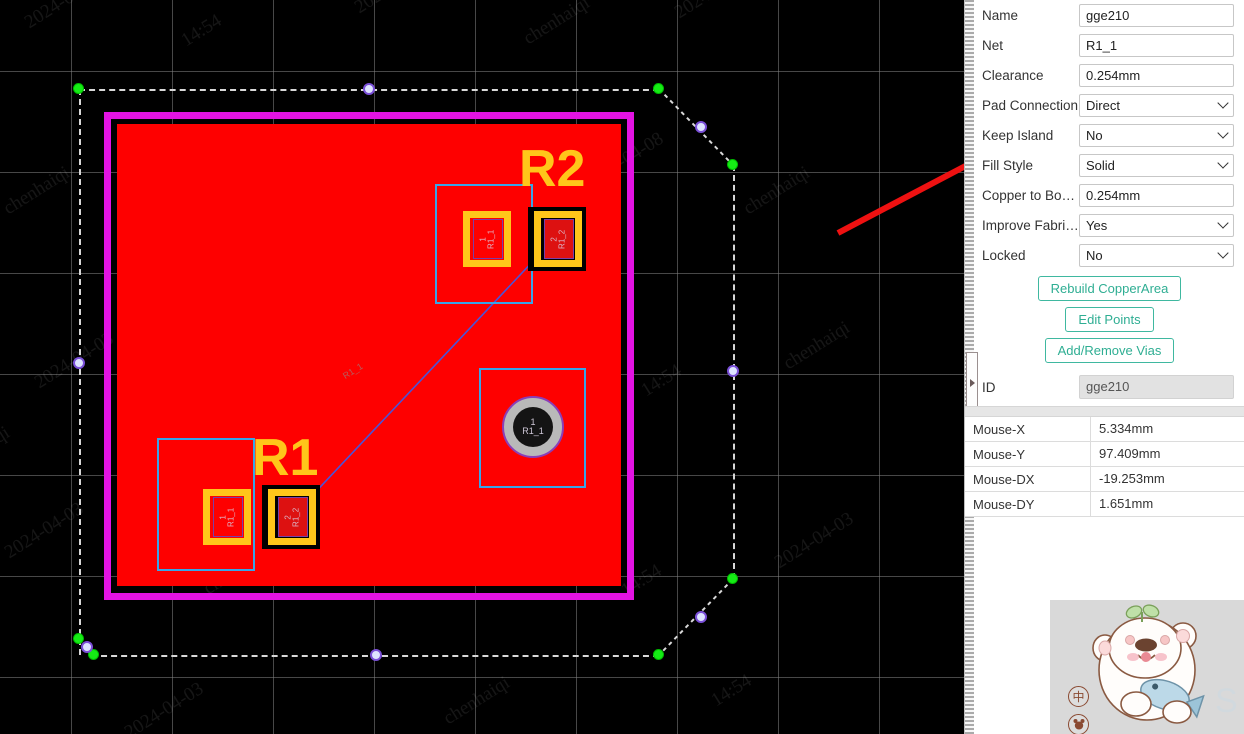  What do you see at coordinates (1156, 255) in the screenshot?
I see `locked-select: No` at bounding box center [1156, 255].